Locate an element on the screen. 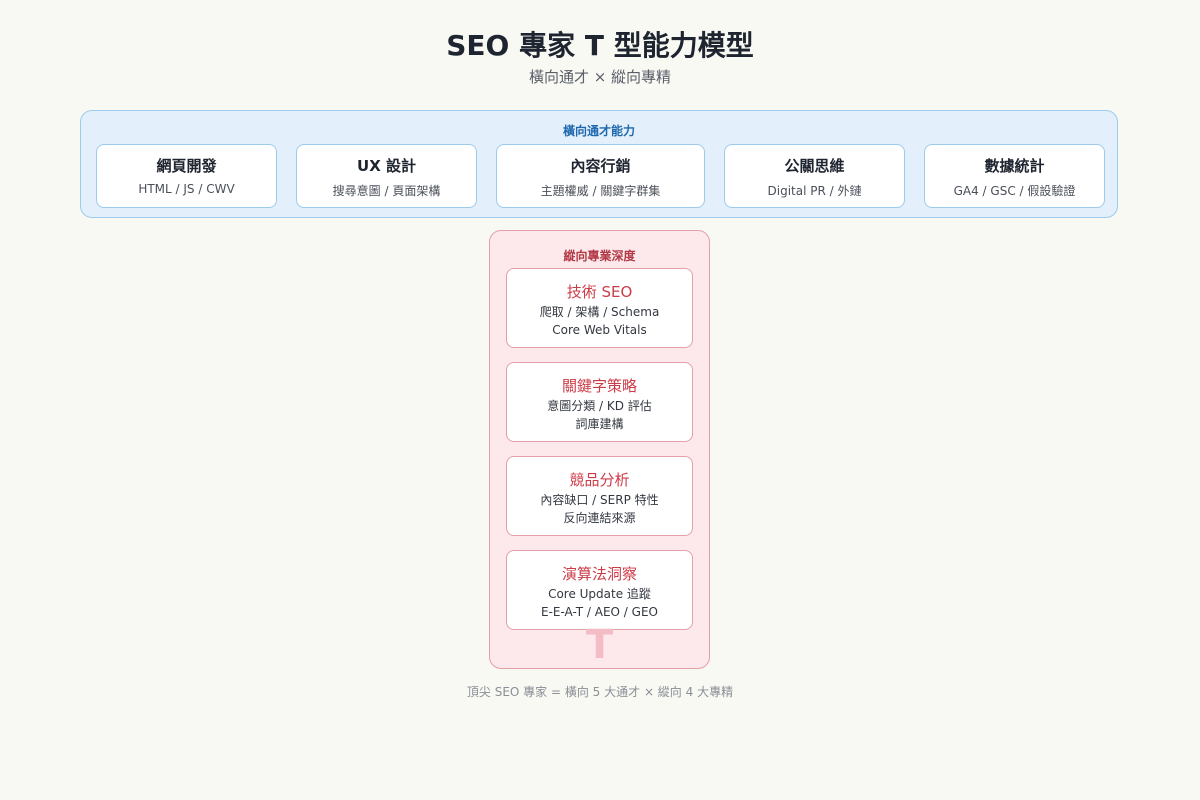 Image resolution: width=1200 pixels, height=800 pixels. page-subtitle: 橫向通才 × 縱向專精 is located at coordinates (600, 77).